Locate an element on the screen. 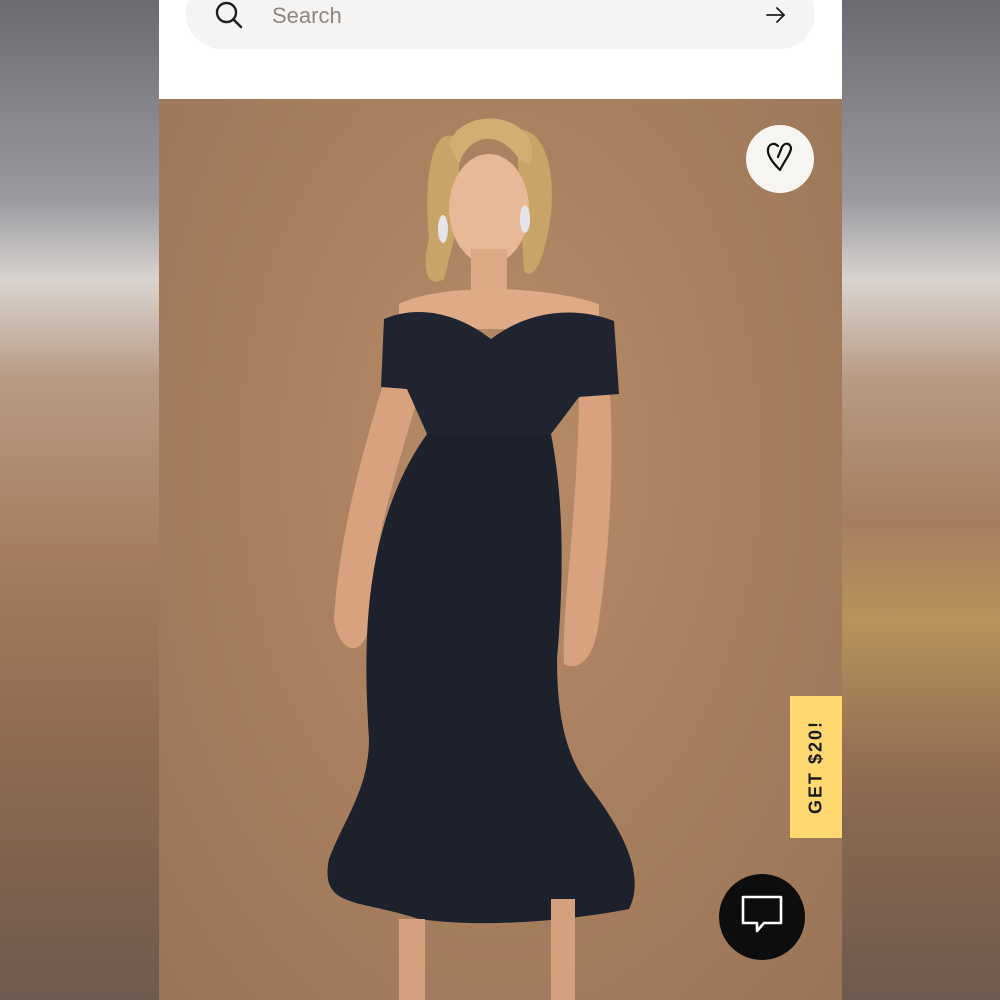 This screenshot has width=1000, height=1000. chat-button is located at coordinates (762, 917).